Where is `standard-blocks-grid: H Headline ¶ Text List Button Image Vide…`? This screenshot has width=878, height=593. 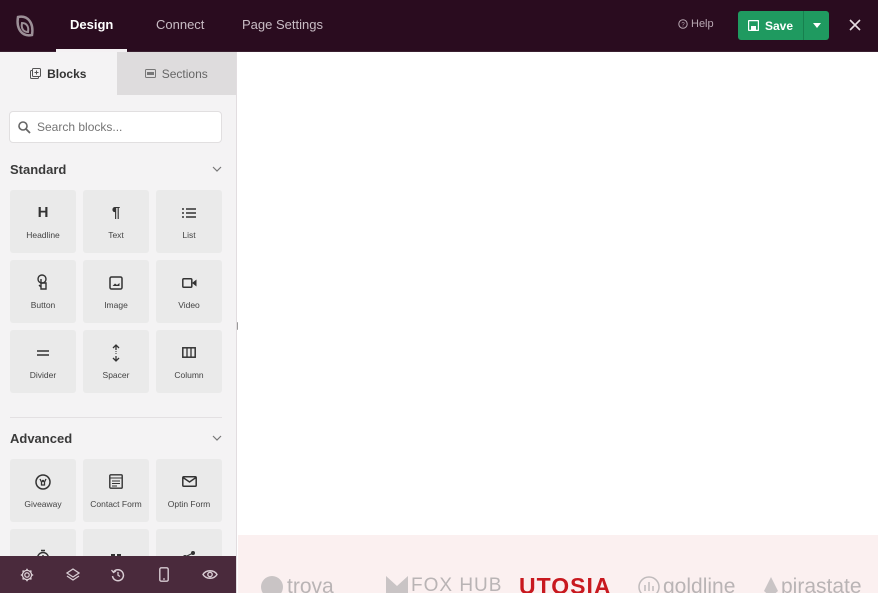 standard-blocks-grid: H Headline ¶ Text List Button Image Vide… is located at coordinates (116, 291).